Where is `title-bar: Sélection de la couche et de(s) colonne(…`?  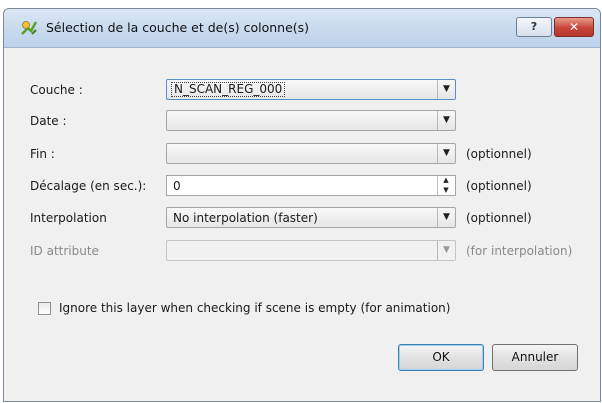 title-bar: Sélection de la couche et de(s) colonne(… is located at coordinates (302, 28).